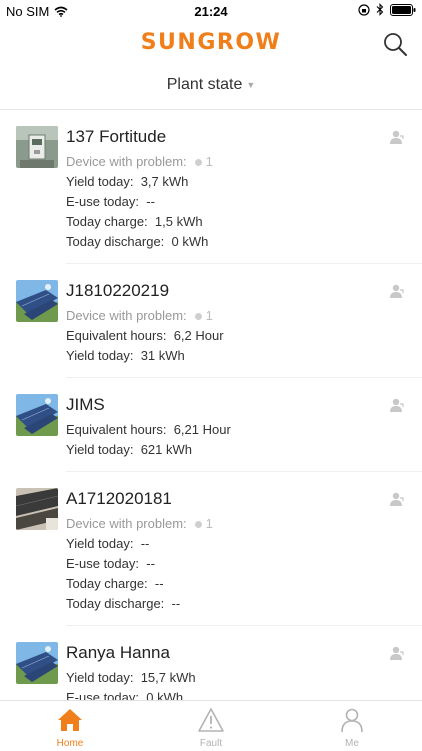 The height and width of the screenshot is (751, 422). What do you see at coordinates (164, 181) in the screenshot?
I see `stat-value: 3,7 kWh` at bounding box center [164, 181].